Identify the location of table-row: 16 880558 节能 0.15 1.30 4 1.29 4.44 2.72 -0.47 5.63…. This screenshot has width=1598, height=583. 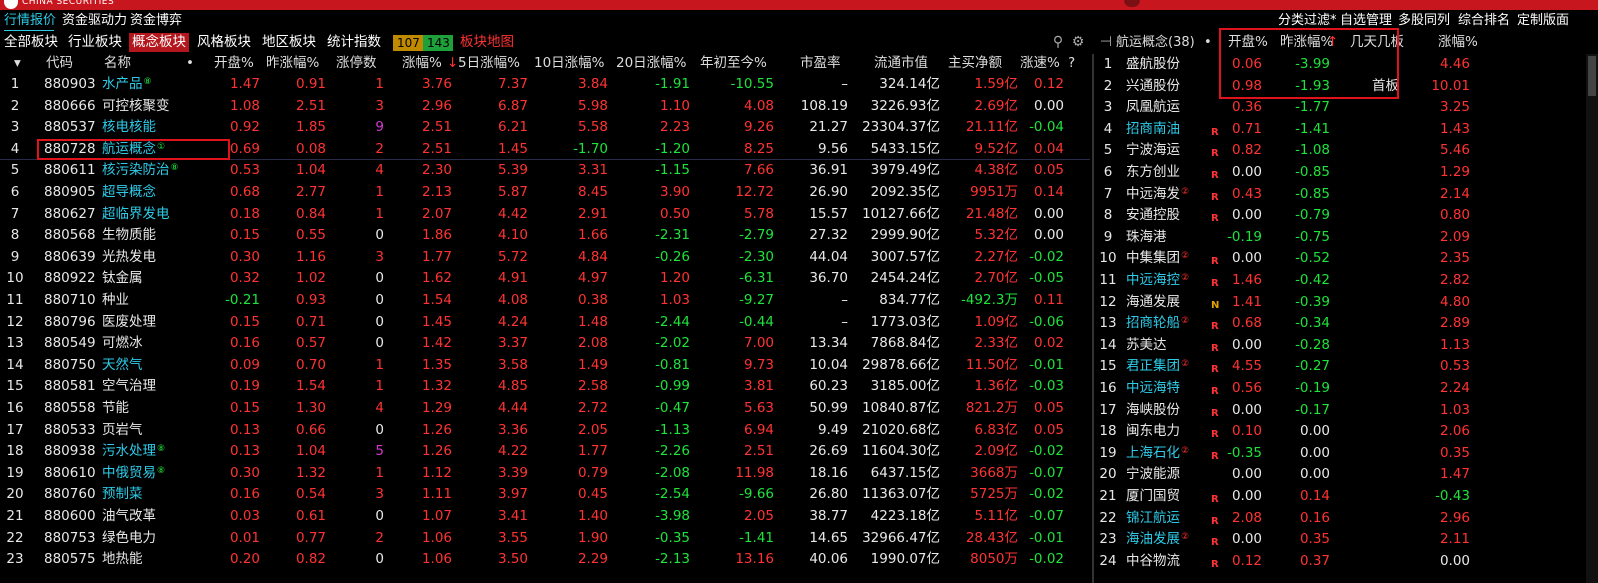
(545, 409).